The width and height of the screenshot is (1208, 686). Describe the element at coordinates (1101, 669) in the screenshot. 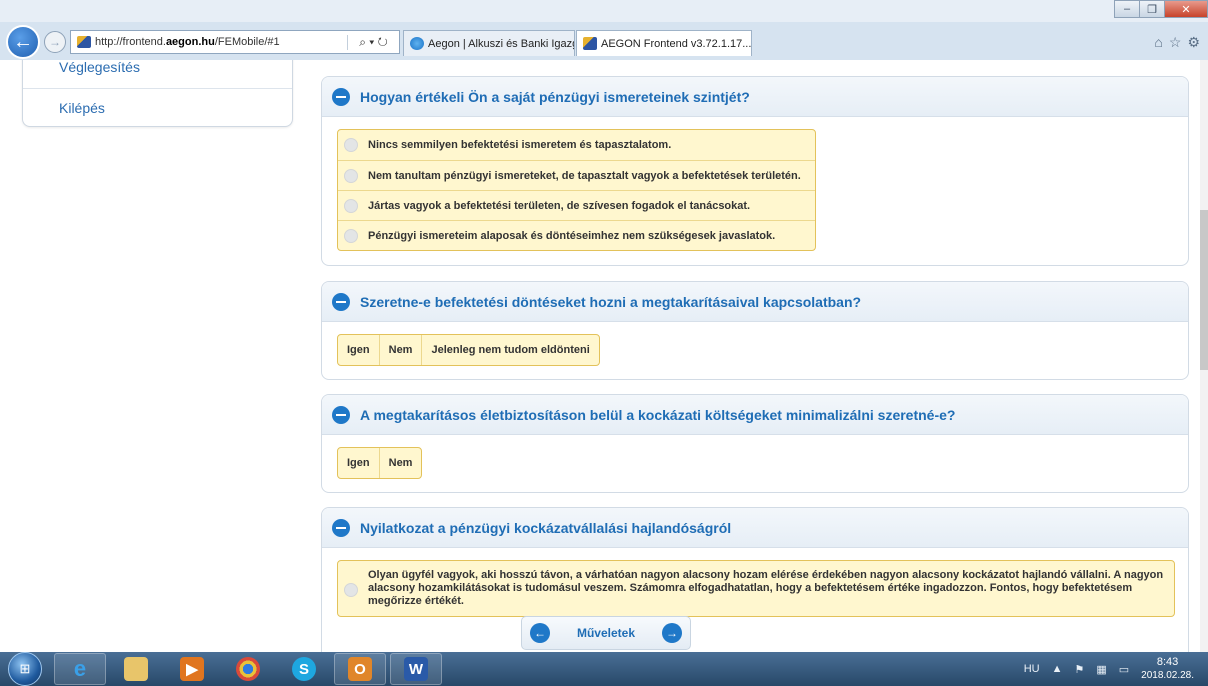

I see `network-icon: ▦` at that location.